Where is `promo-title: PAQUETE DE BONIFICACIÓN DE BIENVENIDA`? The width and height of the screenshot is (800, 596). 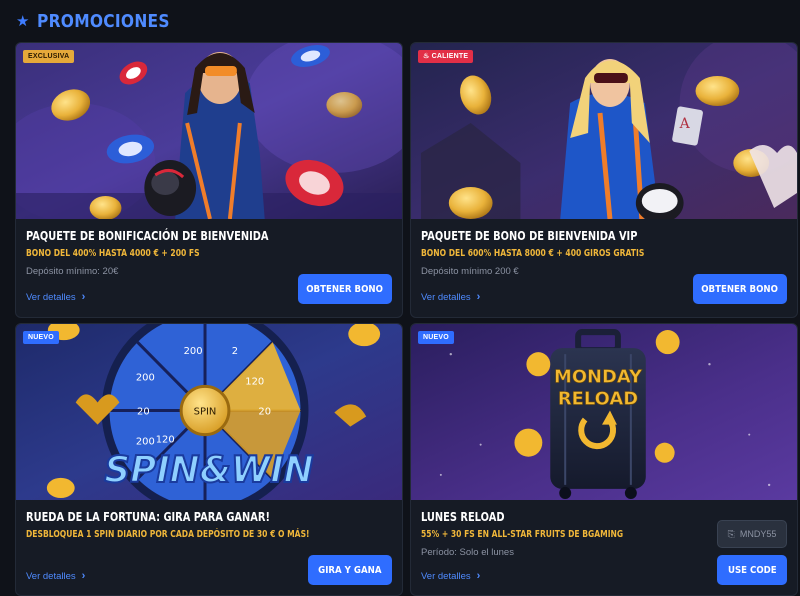 promo-title: PAQUETE DE BONIFICACIÓN DE BIENVENIDA is located at coordinates (147, 236).